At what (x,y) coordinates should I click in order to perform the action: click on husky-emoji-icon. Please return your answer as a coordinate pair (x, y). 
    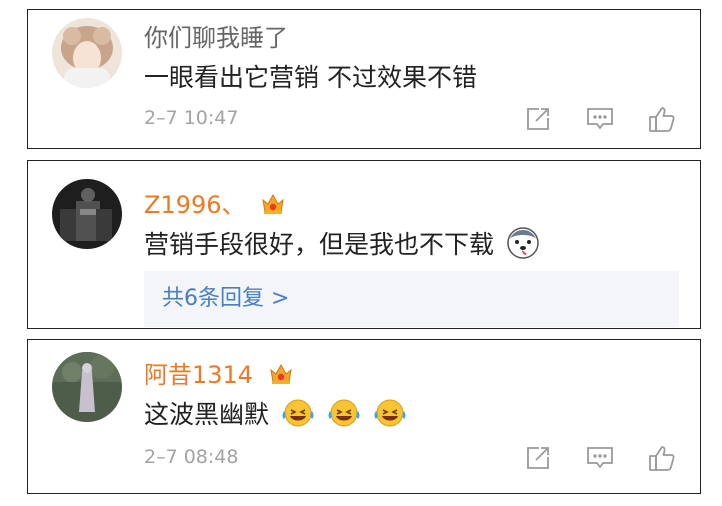
    Looking at the image, I should click on (523, 246).